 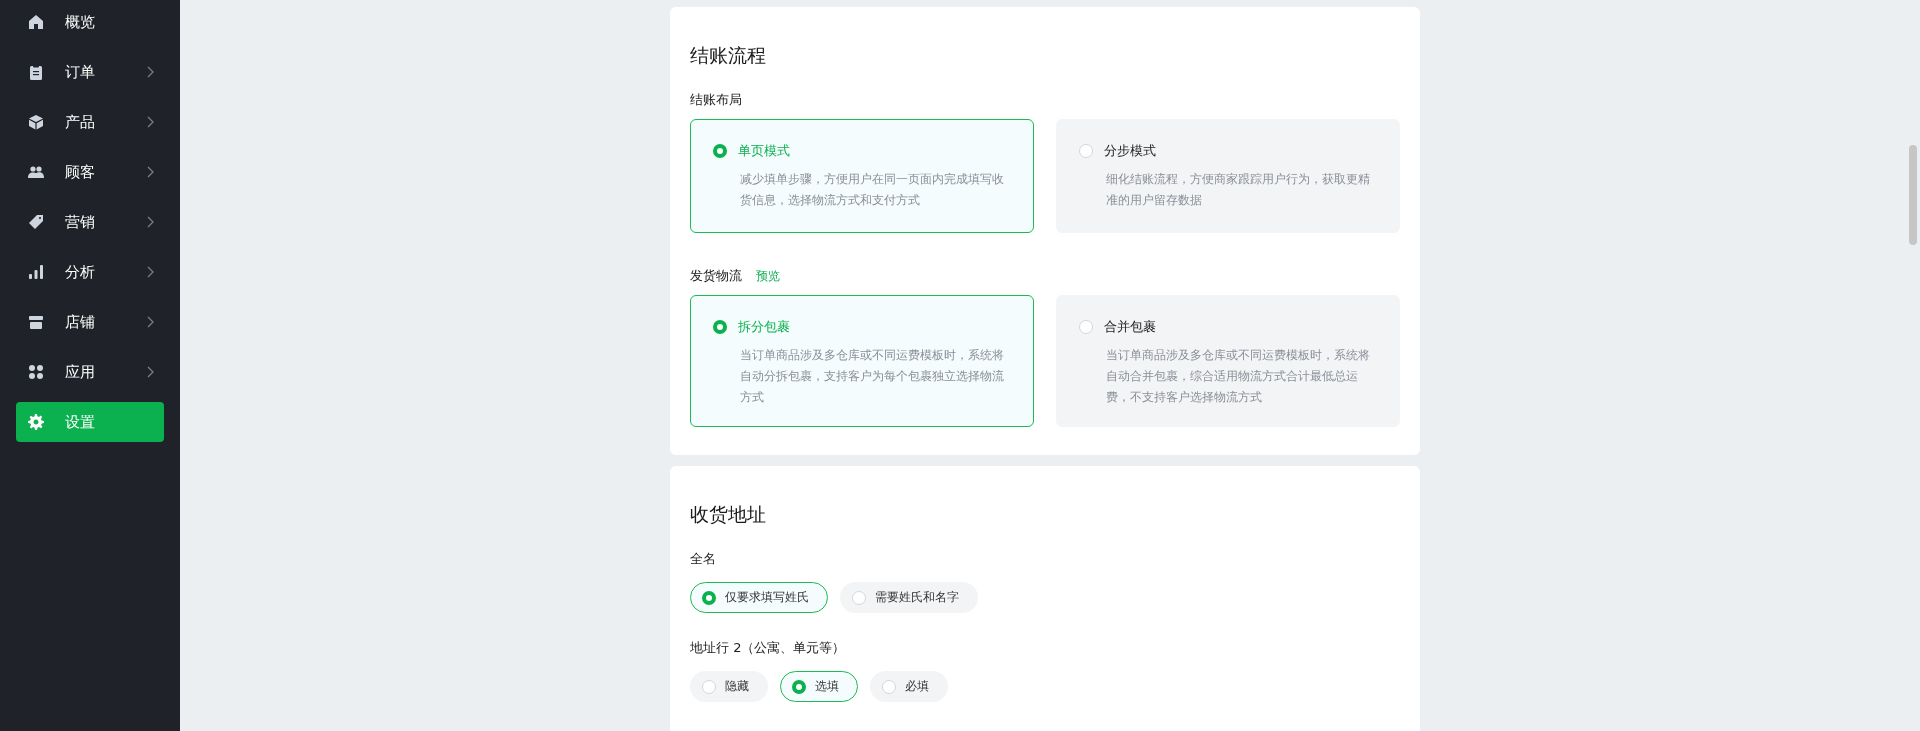 What do you see at coordinates (917, 597) in the screenshot?
I see `option-label: 需要姓氏和名字` at bounding box center [917, 597].